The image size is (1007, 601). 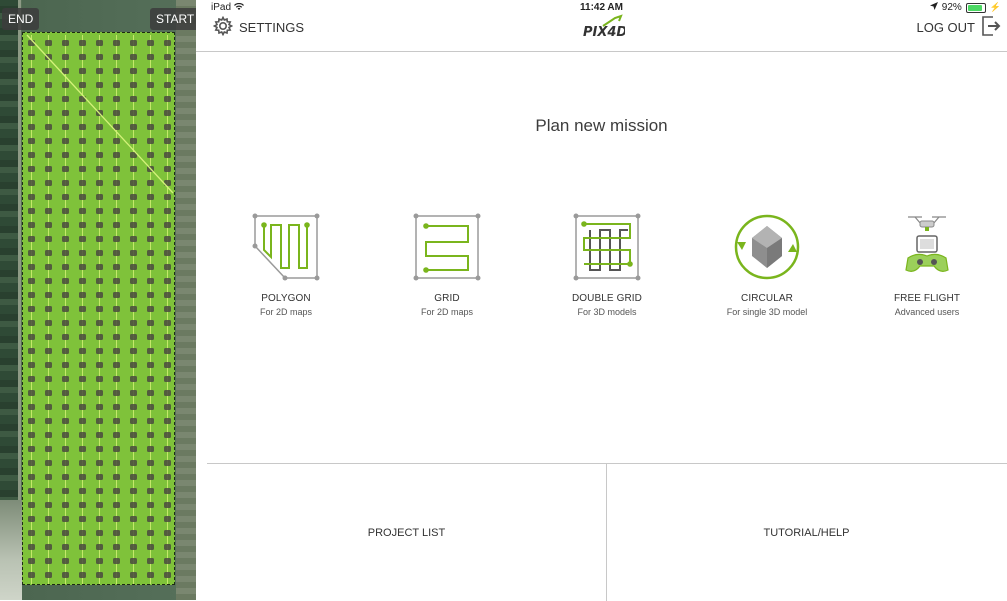 I want to click on tutorial-help-button: TUTORIAL/HELP, so click(x=806, y=532).